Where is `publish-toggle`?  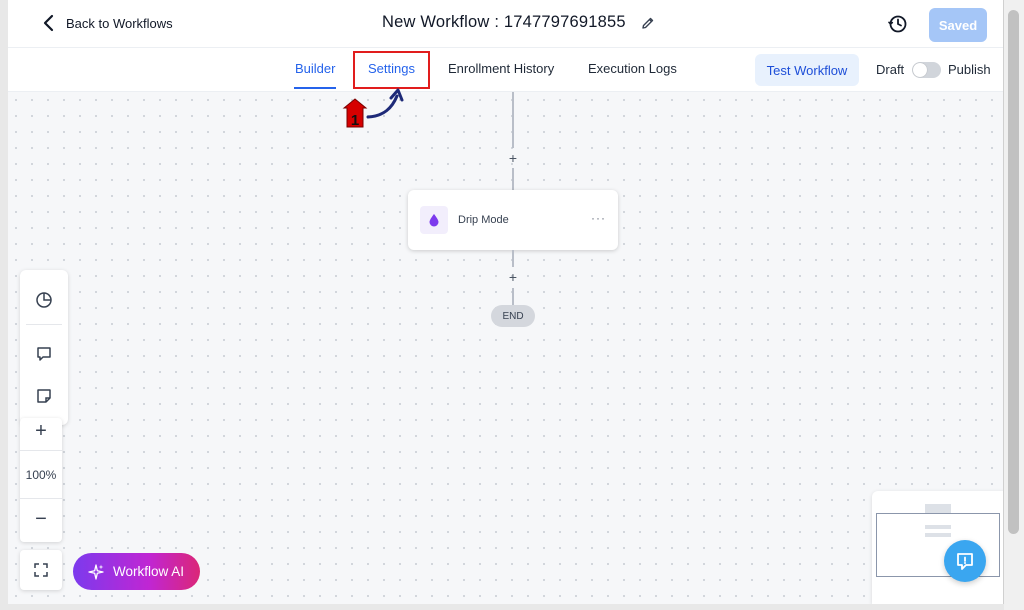 publish-toggle is located at coordinates (926, 70).